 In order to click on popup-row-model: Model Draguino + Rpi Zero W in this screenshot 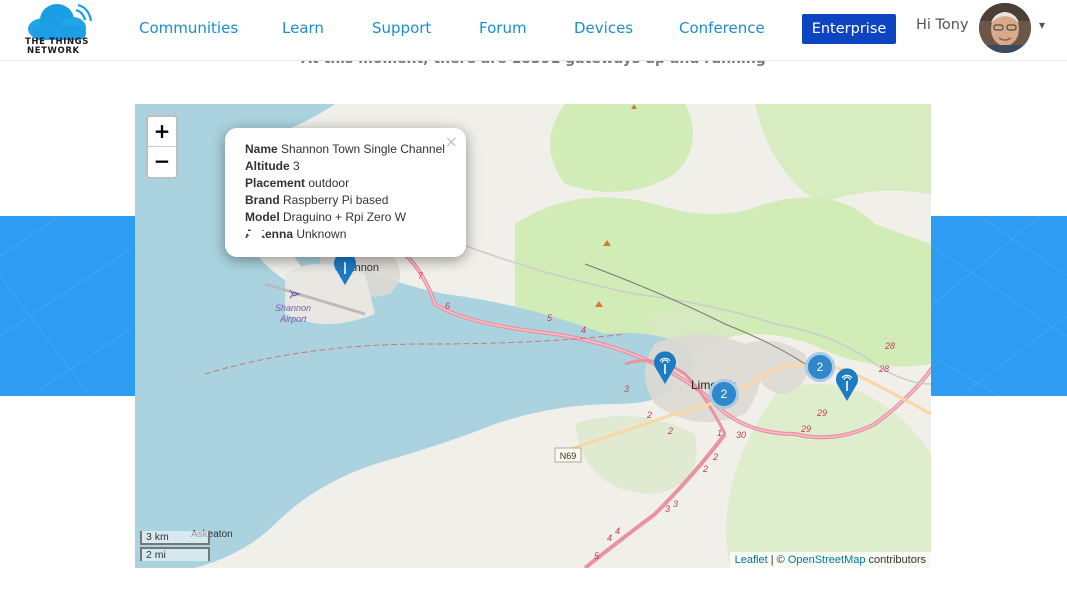, I will do `click(350, 217)`.